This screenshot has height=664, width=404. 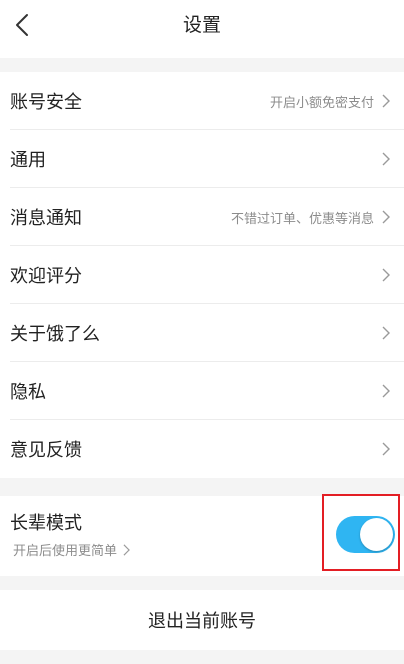 I want to click on settings-item-label: 隐私, so click(x=28, y=392).